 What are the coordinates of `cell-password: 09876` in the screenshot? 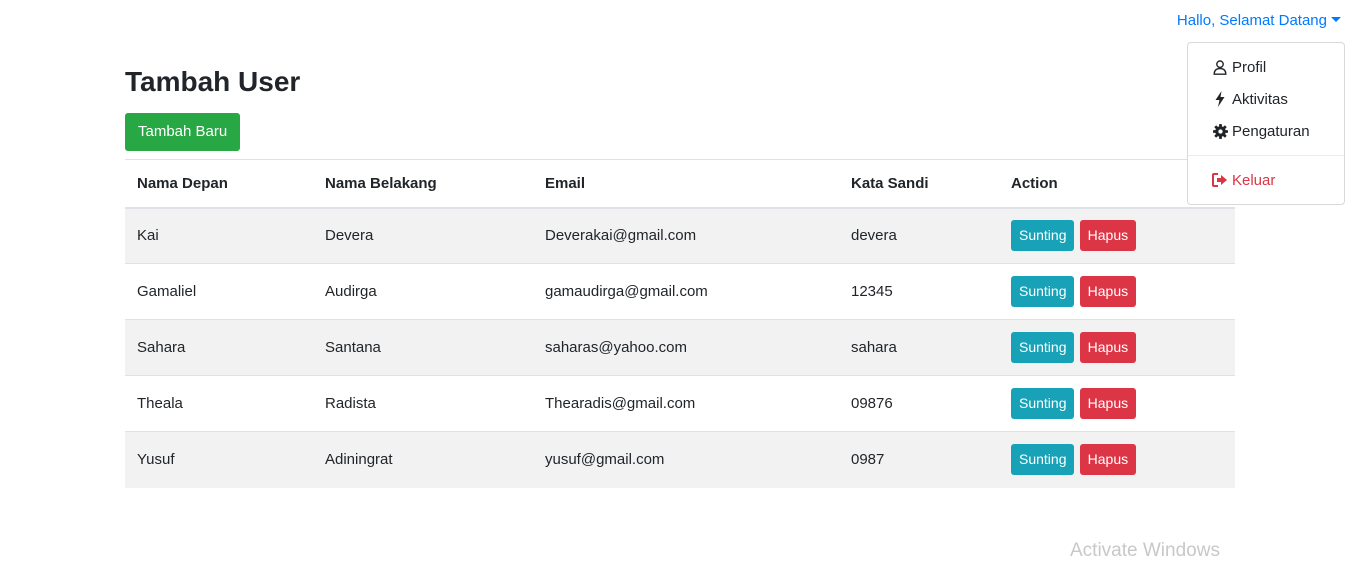 It's located at (919, 403).